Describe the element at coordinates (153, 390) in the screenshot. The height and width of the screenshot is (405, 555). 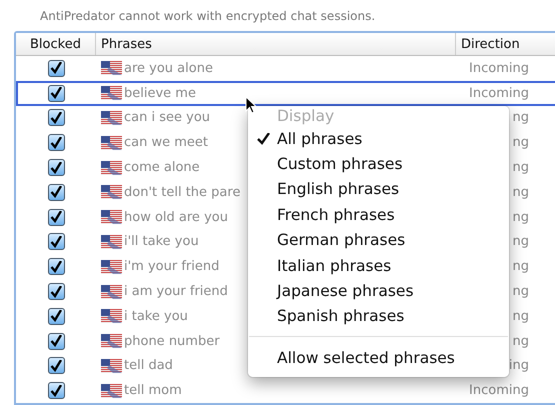
I see `phrase-text: tell mom` at that location.